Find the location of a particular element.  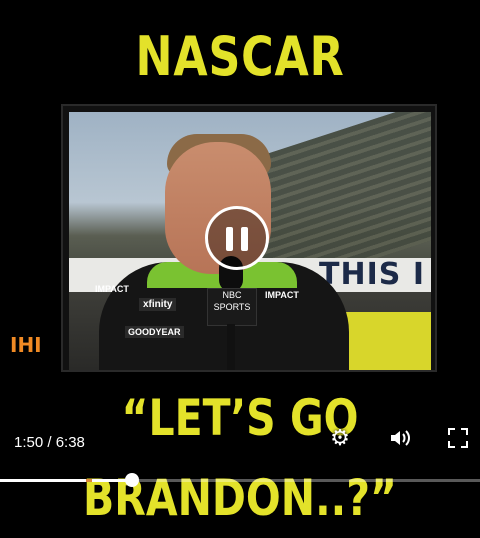

fullscreen-button is located at coordinates (458, 438).